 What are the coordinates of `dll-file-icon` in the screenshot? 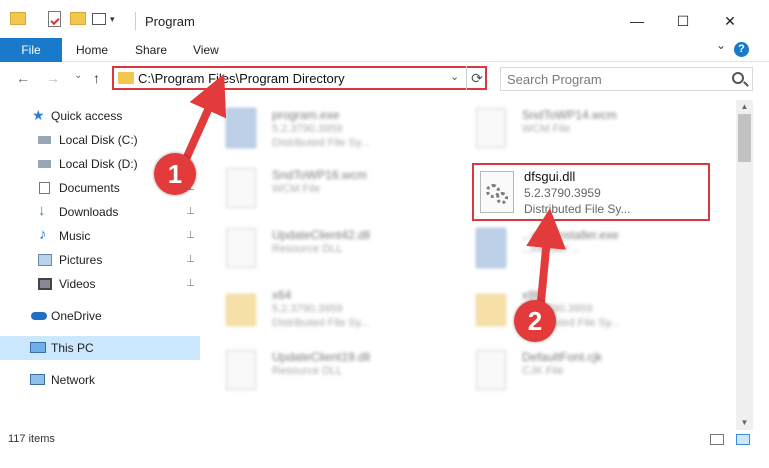 It's located at (497, 192).